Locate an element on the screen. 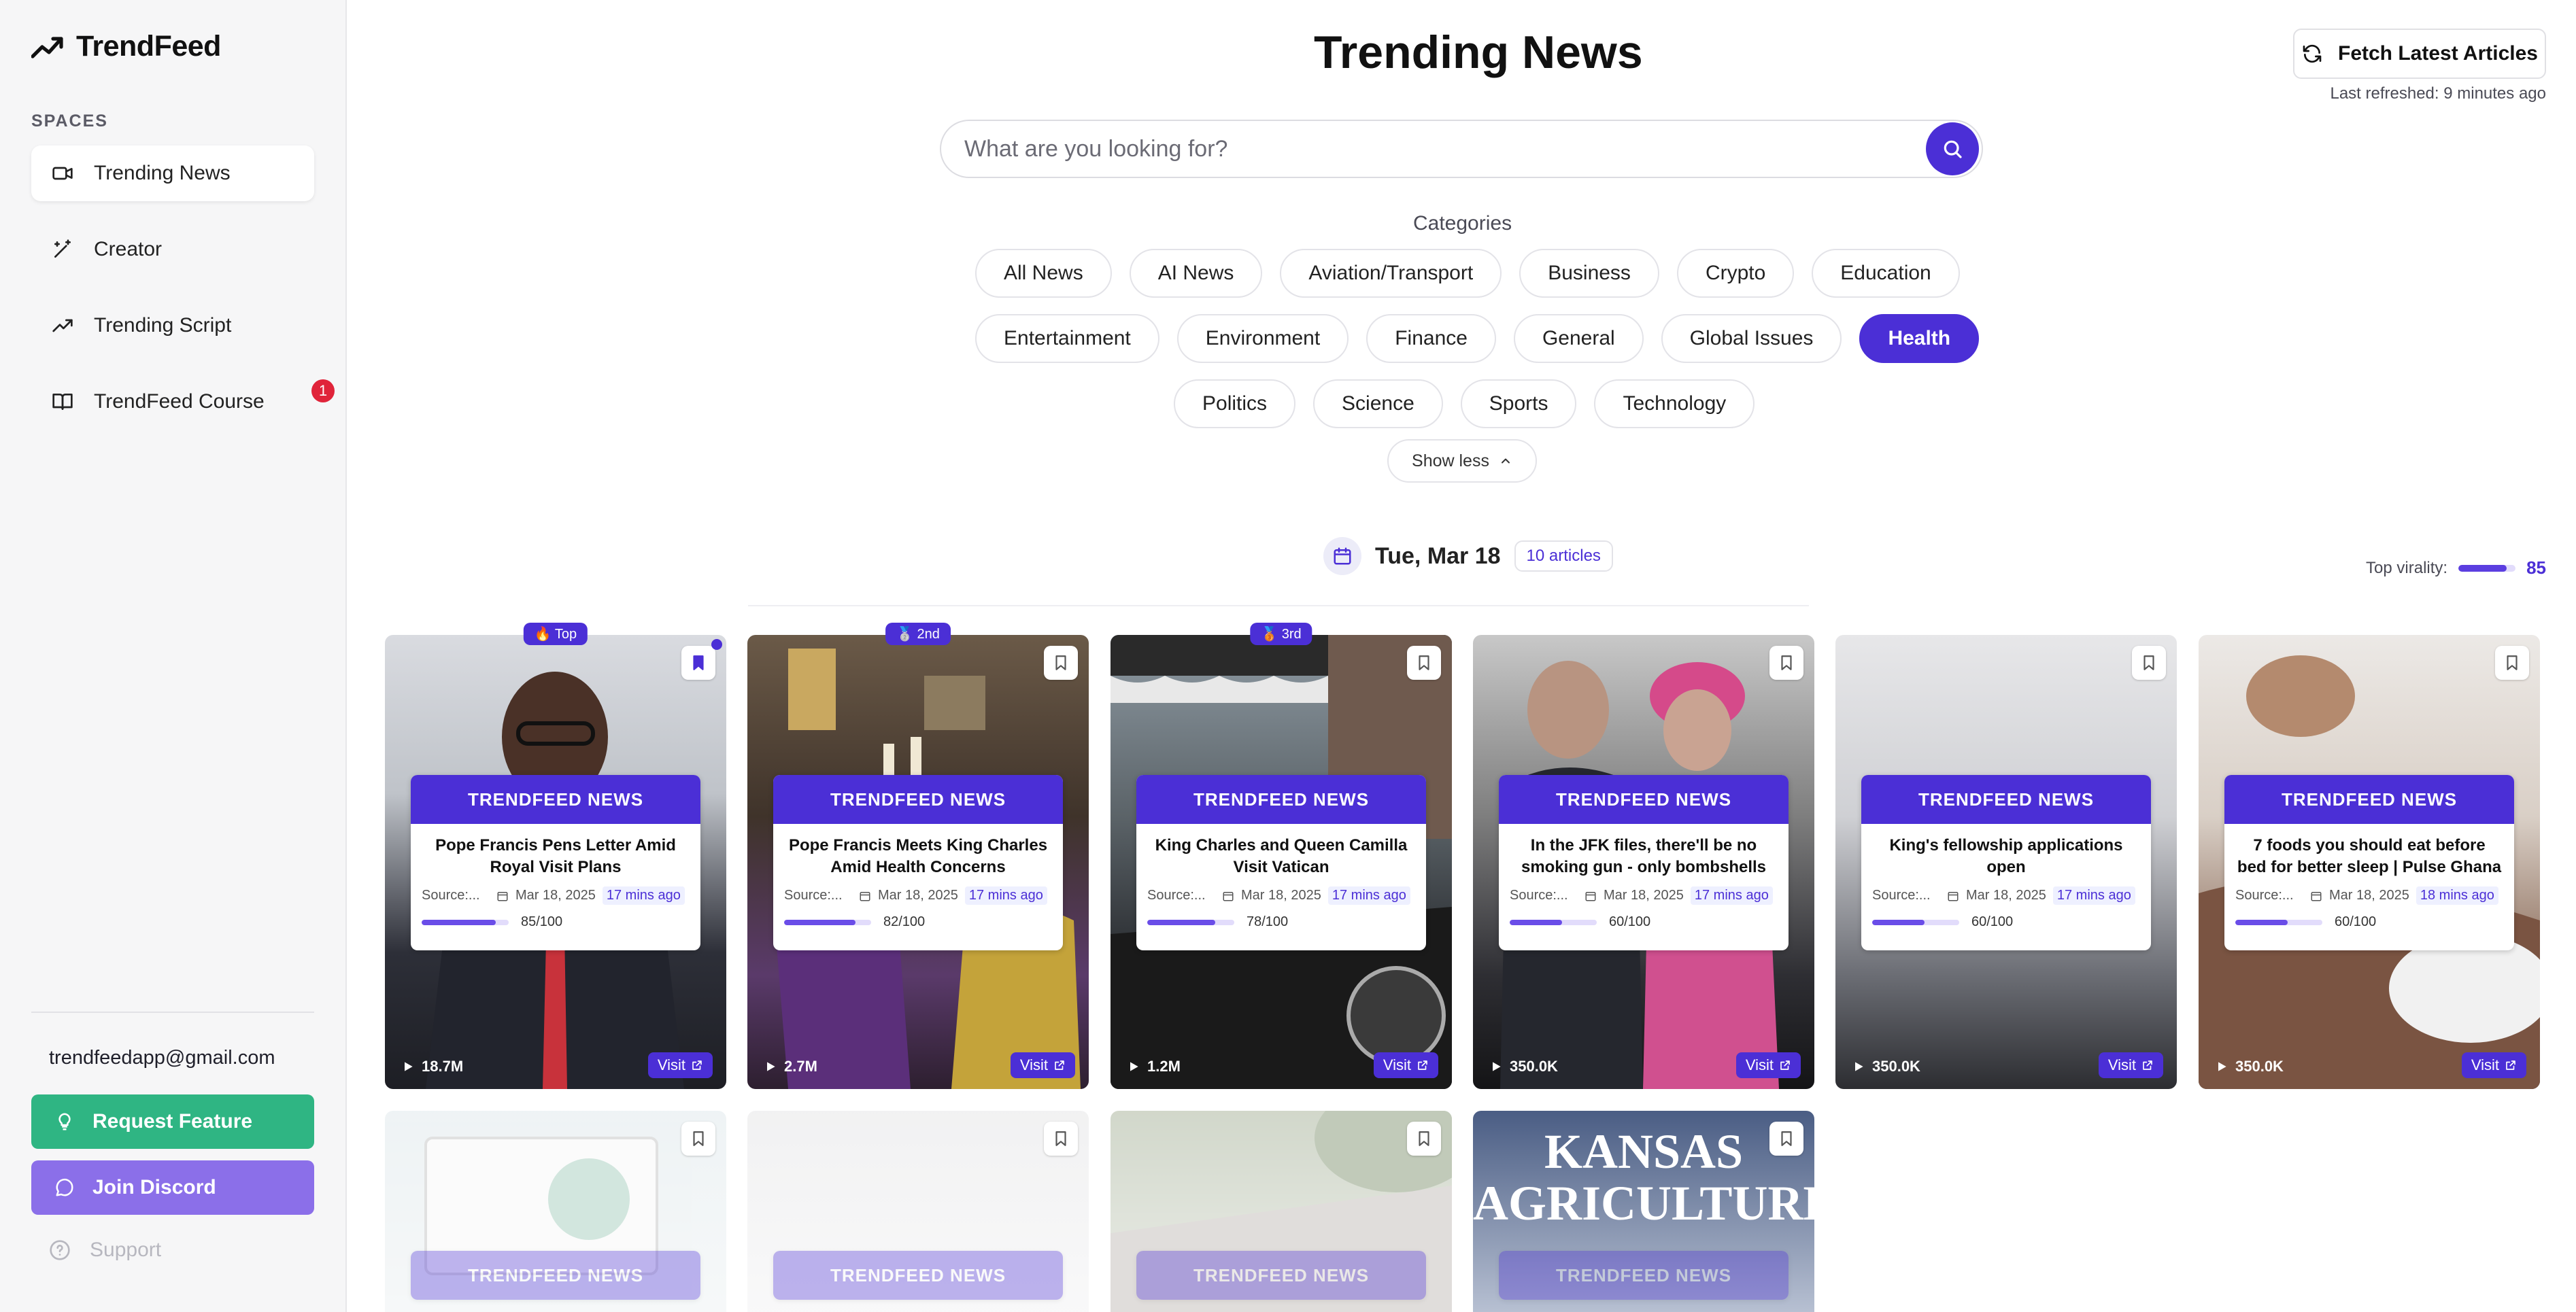  news-overlay-panel: TRENDFEED NEWS is located at coordinates (1644, 1275).